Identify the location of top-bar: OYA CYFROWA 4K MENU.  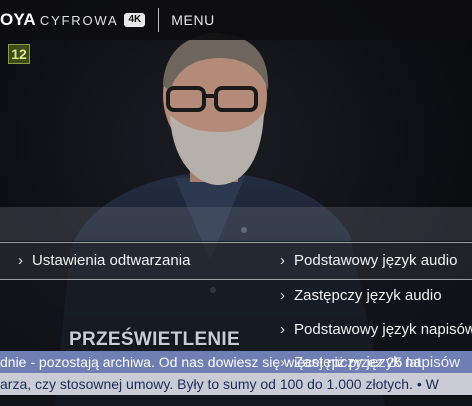
(236, 20).